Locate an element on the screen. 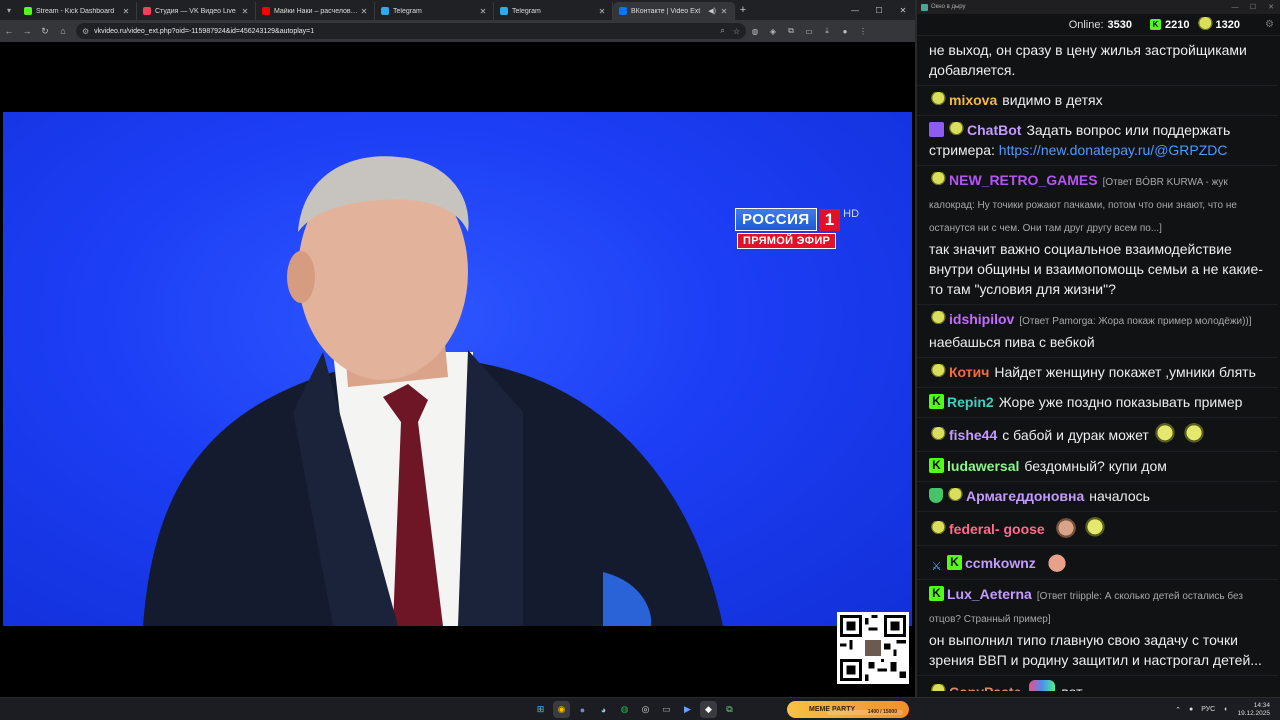  extension-icon: ◈ is located at coordinates (773, 31).